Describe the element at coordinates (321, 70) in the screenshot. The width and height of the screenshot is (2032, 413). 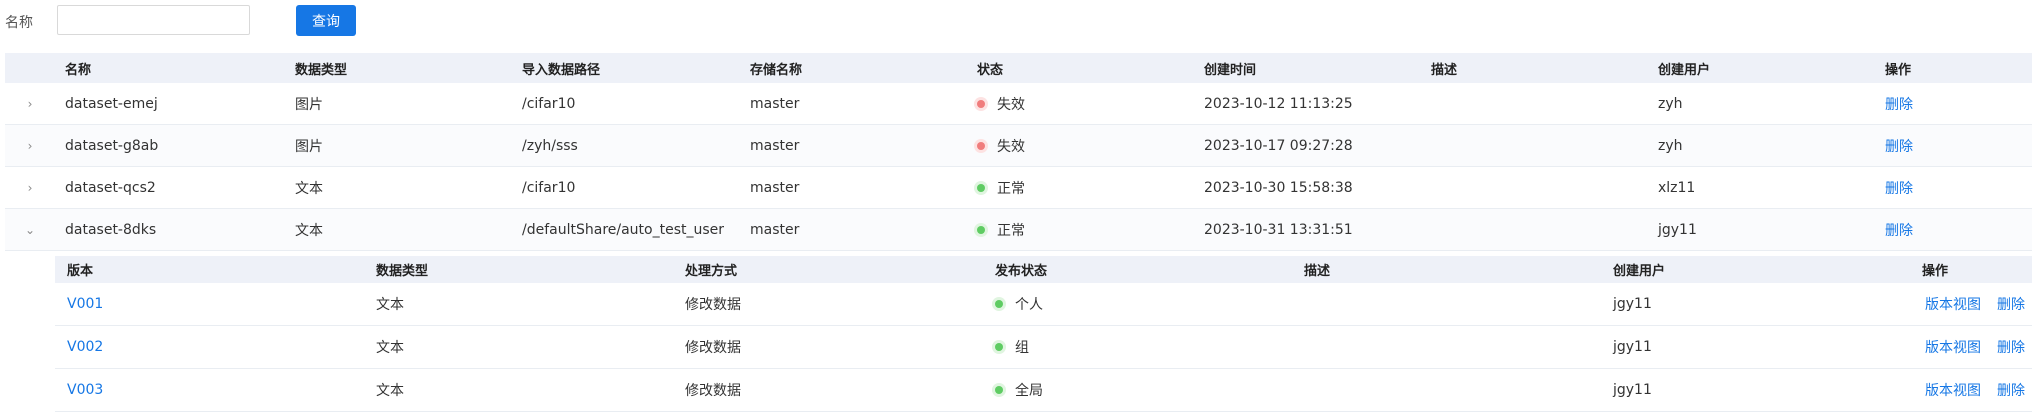
I see `col-header-type: 数据类型` at that location.